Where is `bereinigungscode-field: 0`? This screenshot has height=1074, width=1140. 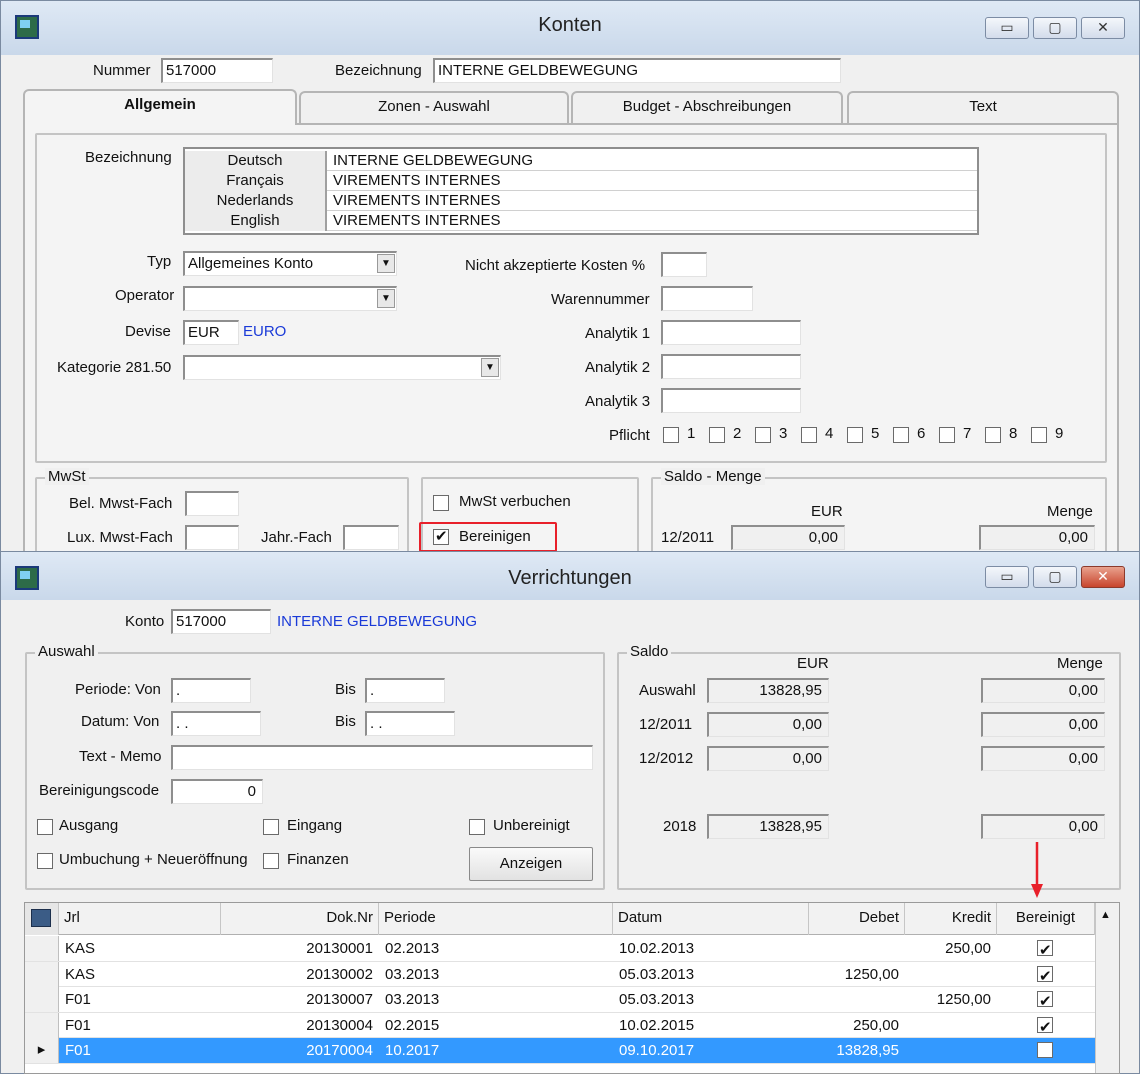 bereinigungscode-field: 0 is located at coordinates (217, 791).